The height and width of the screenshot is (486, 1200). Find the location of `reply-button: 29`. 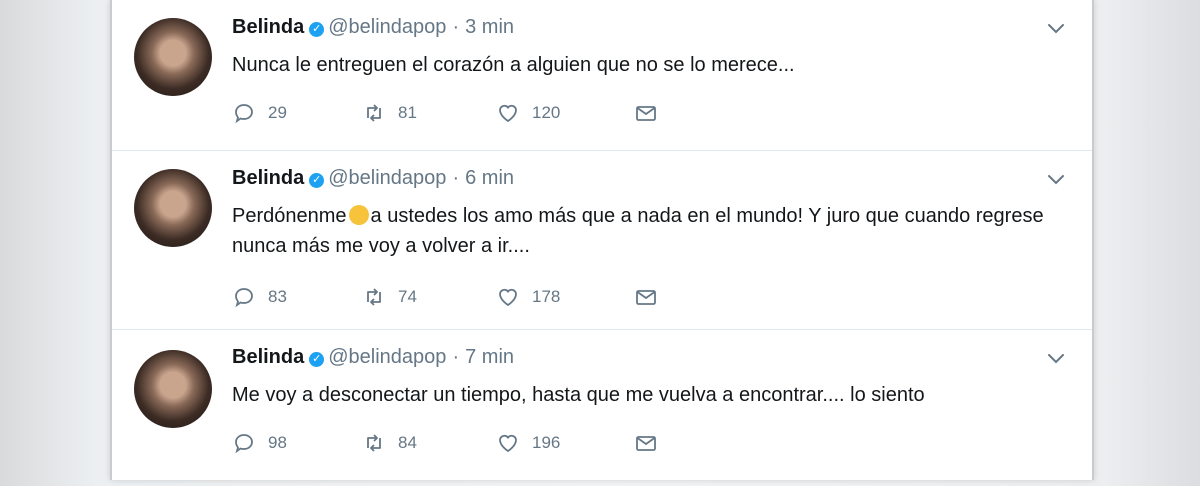

reply-button: 29 is located at coordinates (259, 113).